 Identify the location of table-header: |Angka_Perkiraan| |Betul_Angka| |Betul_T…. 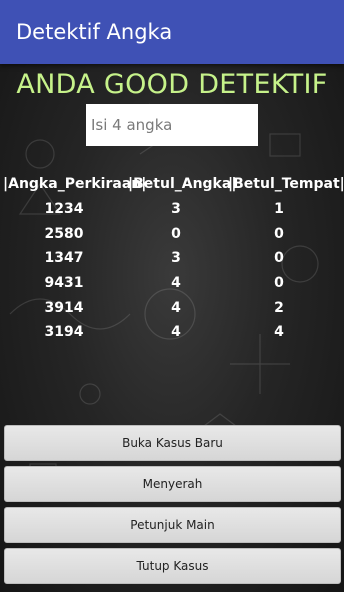
(172, 186).